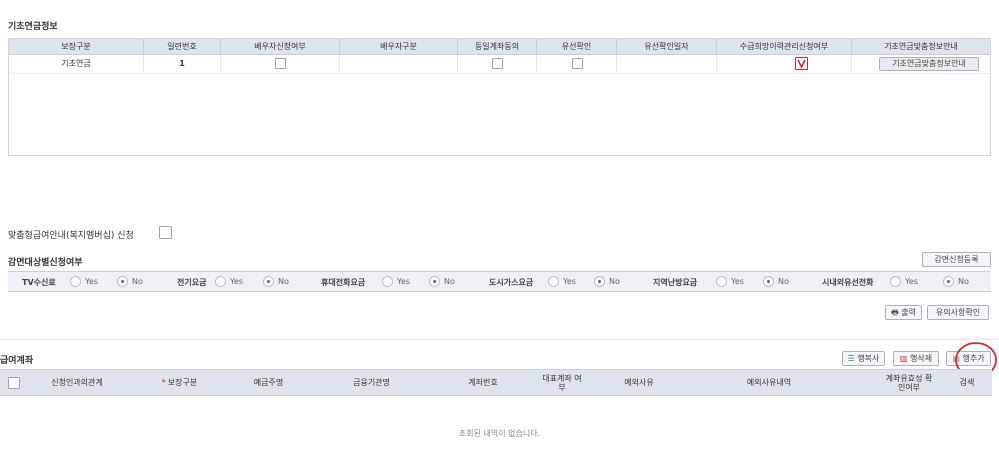  I want to click on checkmark-icon, so click(801, 64).